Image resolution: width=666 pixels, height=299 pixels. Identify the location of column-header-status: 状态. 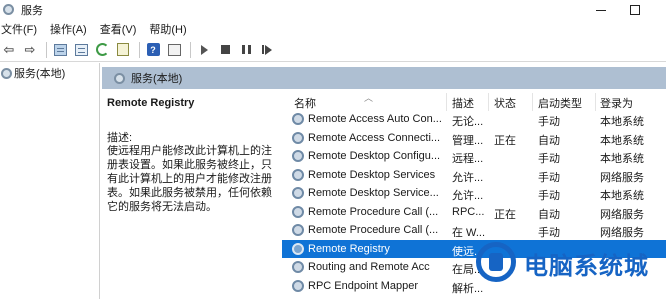
(505, 103).